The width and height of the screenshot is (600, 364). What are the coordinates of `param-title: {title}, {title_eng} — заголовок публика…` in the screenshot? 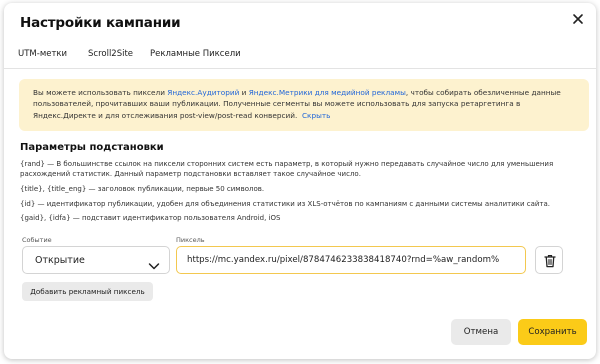 It's located at (142, 189).